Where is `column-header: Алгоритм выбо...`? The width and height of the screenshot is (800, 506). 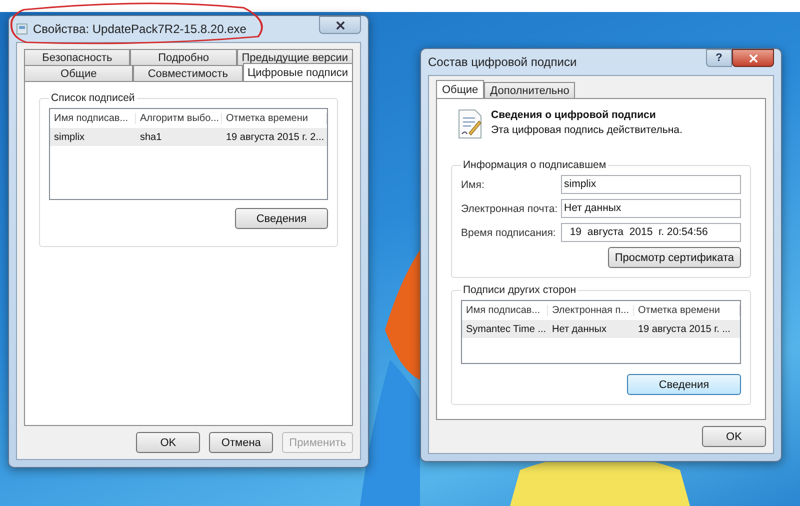 column-header: Алгоритм выбо... is located at coordinates (179, 118).